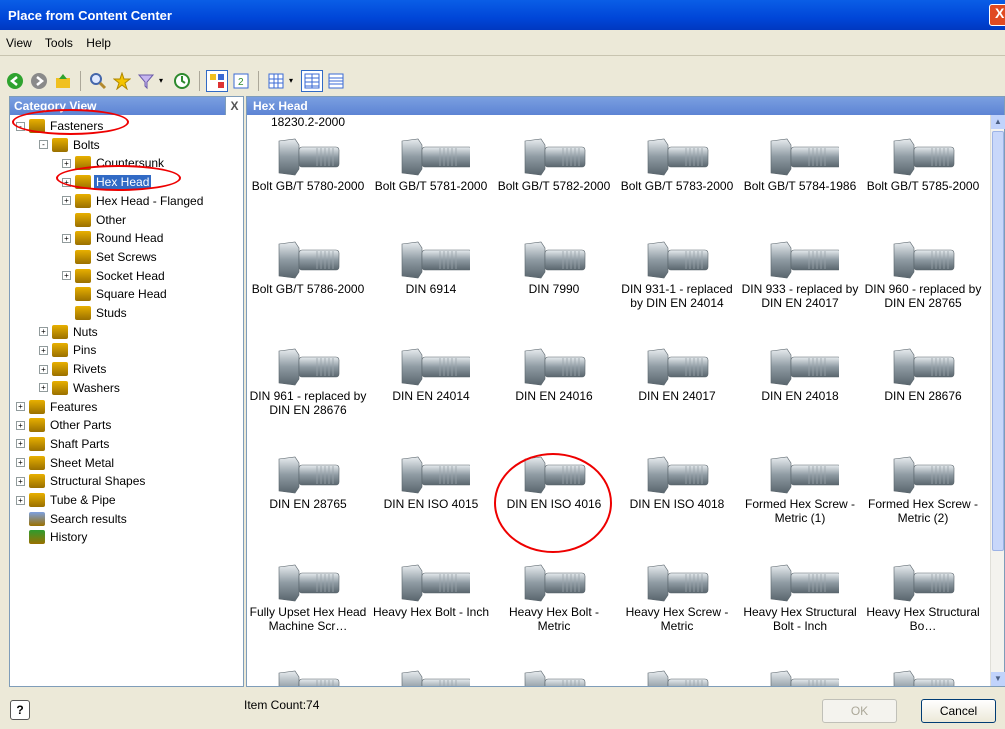 This screenshot has width=1005, height=729. Describe the element at coordinates (114, 276) in the screenshot. I see `tree-item: + Socket Head` at that location.